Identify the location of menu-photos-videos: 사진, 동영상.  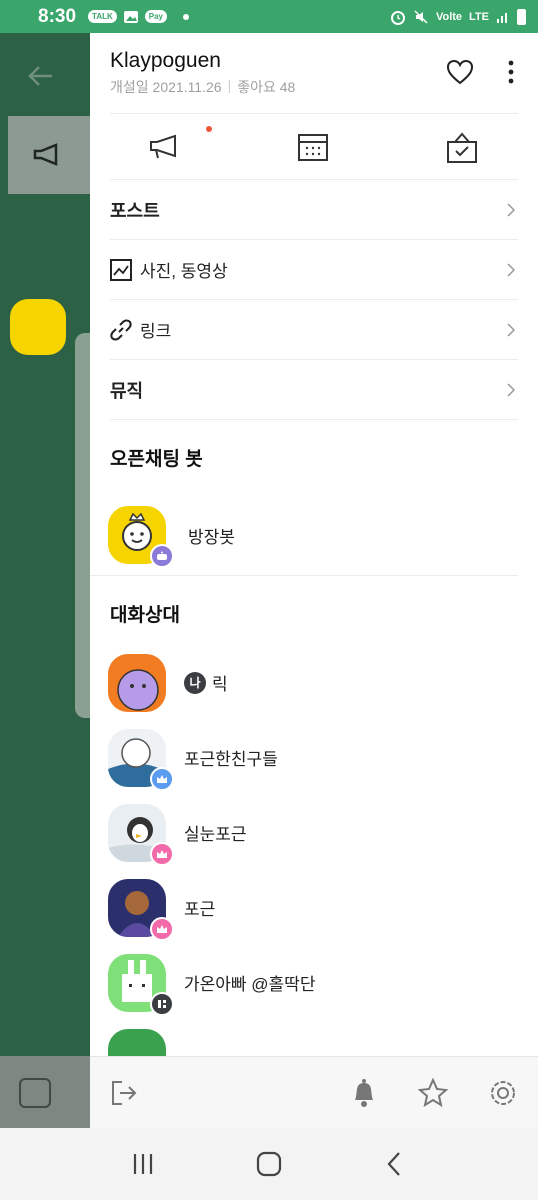
(314, 270).